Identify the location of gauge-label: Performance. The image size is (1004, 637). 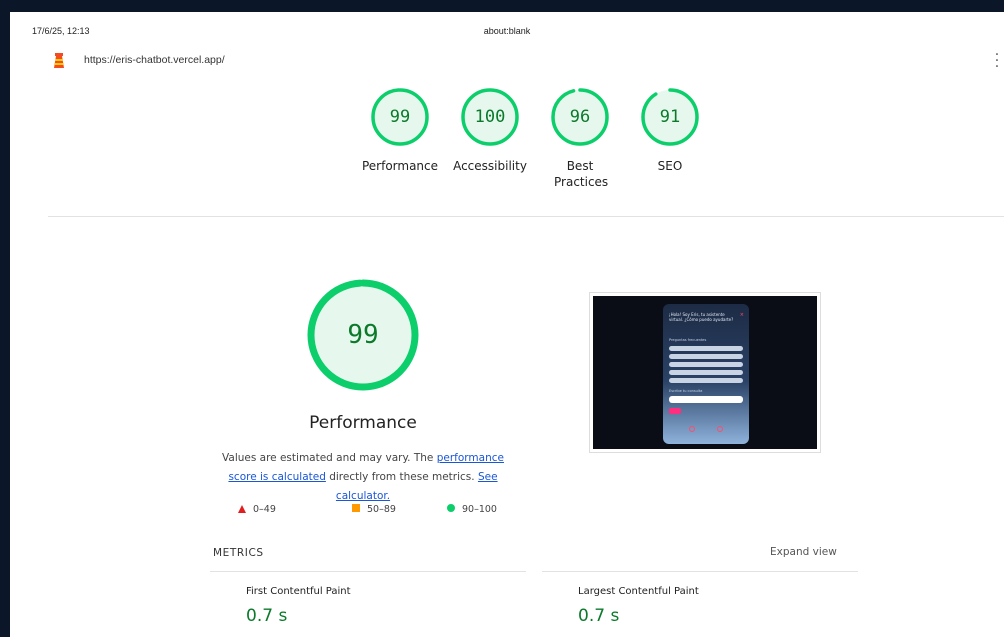
(400, 166).